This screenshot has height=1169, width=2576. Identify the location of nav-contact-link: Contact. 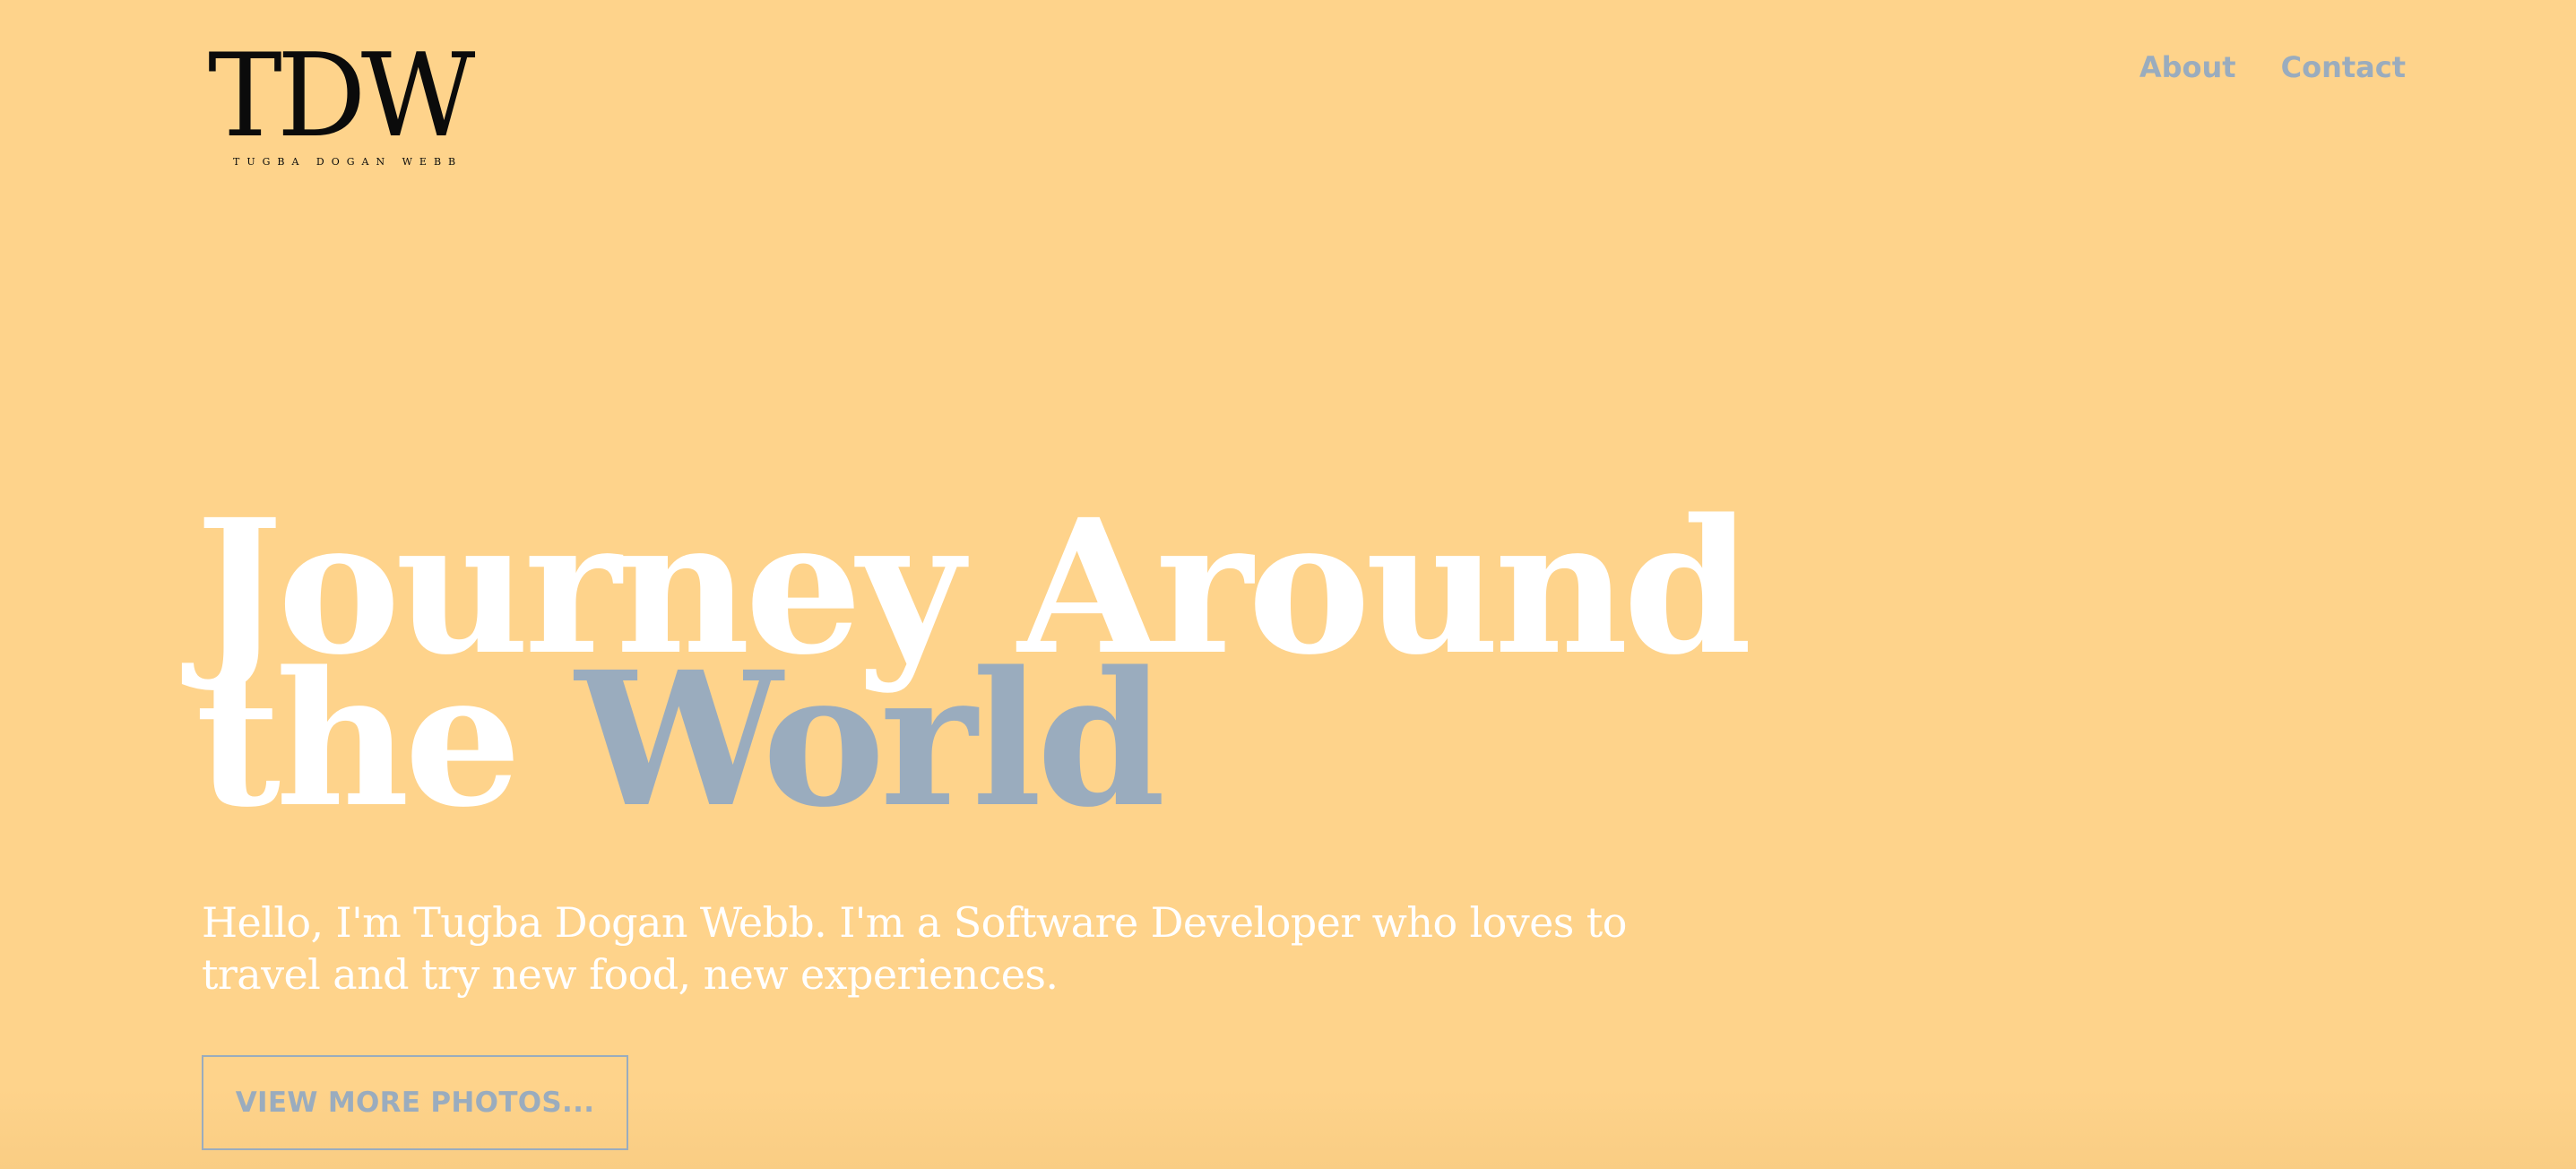
(2343, 67).